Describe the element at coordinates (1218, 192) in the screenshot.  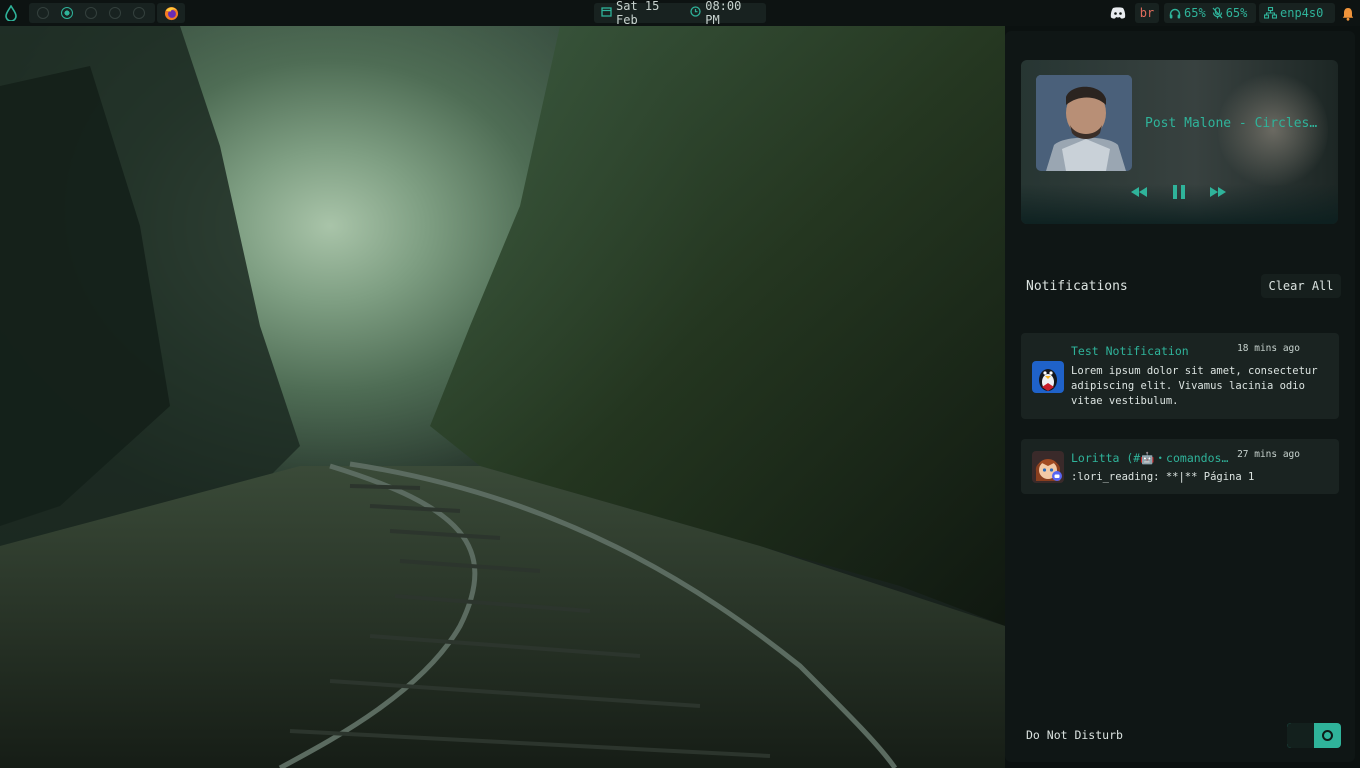
I see `fast-forward-icon` at that location.